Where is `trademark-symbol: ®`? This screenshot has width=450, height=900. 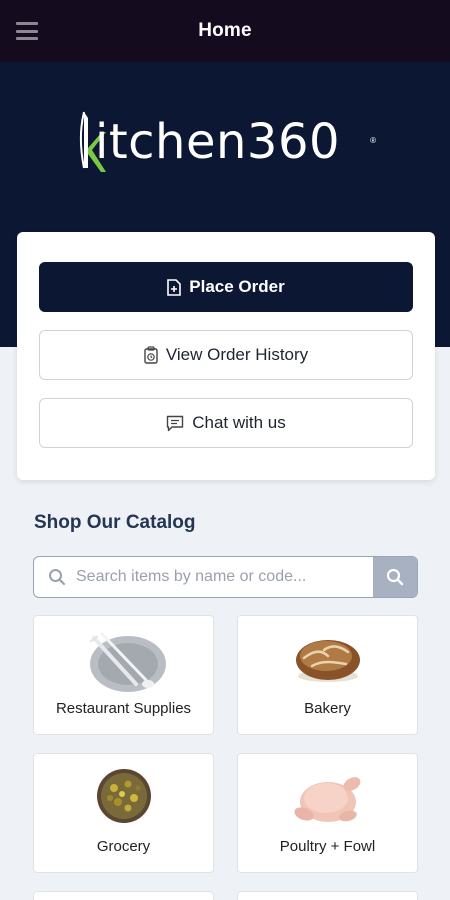
trademark-symbol: ® is located at coordinates (373, 140).